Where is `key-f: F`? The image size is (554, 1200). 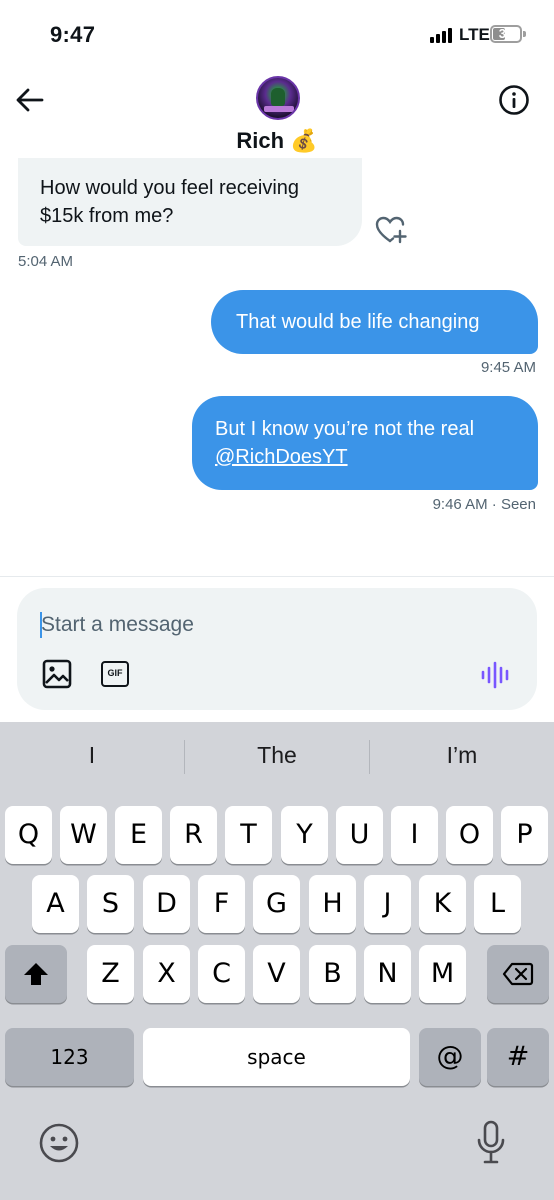 key-f: F is located at coordinates (221, 904).